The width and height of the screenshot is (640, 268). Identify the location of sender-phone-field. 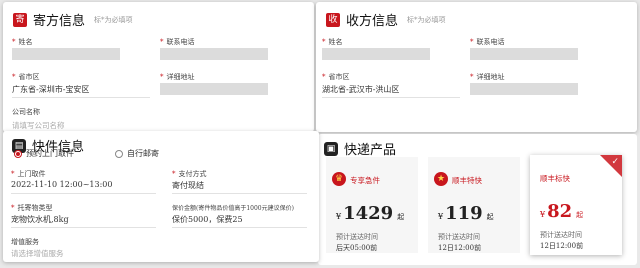
(214, 54).